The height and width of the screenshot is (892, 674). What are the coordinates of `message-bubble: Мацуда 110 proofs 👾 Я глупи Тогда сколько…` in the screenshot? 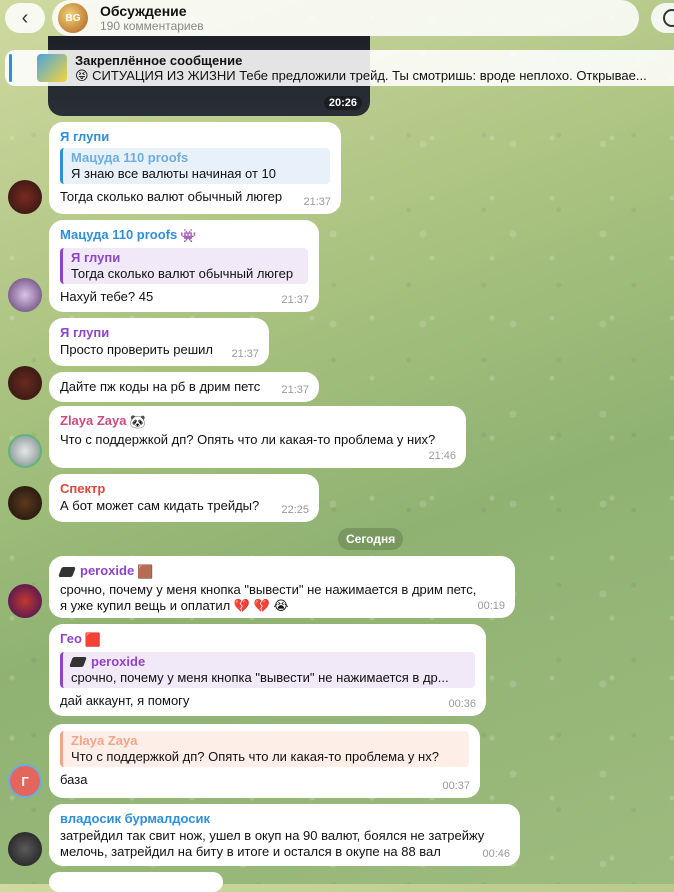 It's located at (184, 266).